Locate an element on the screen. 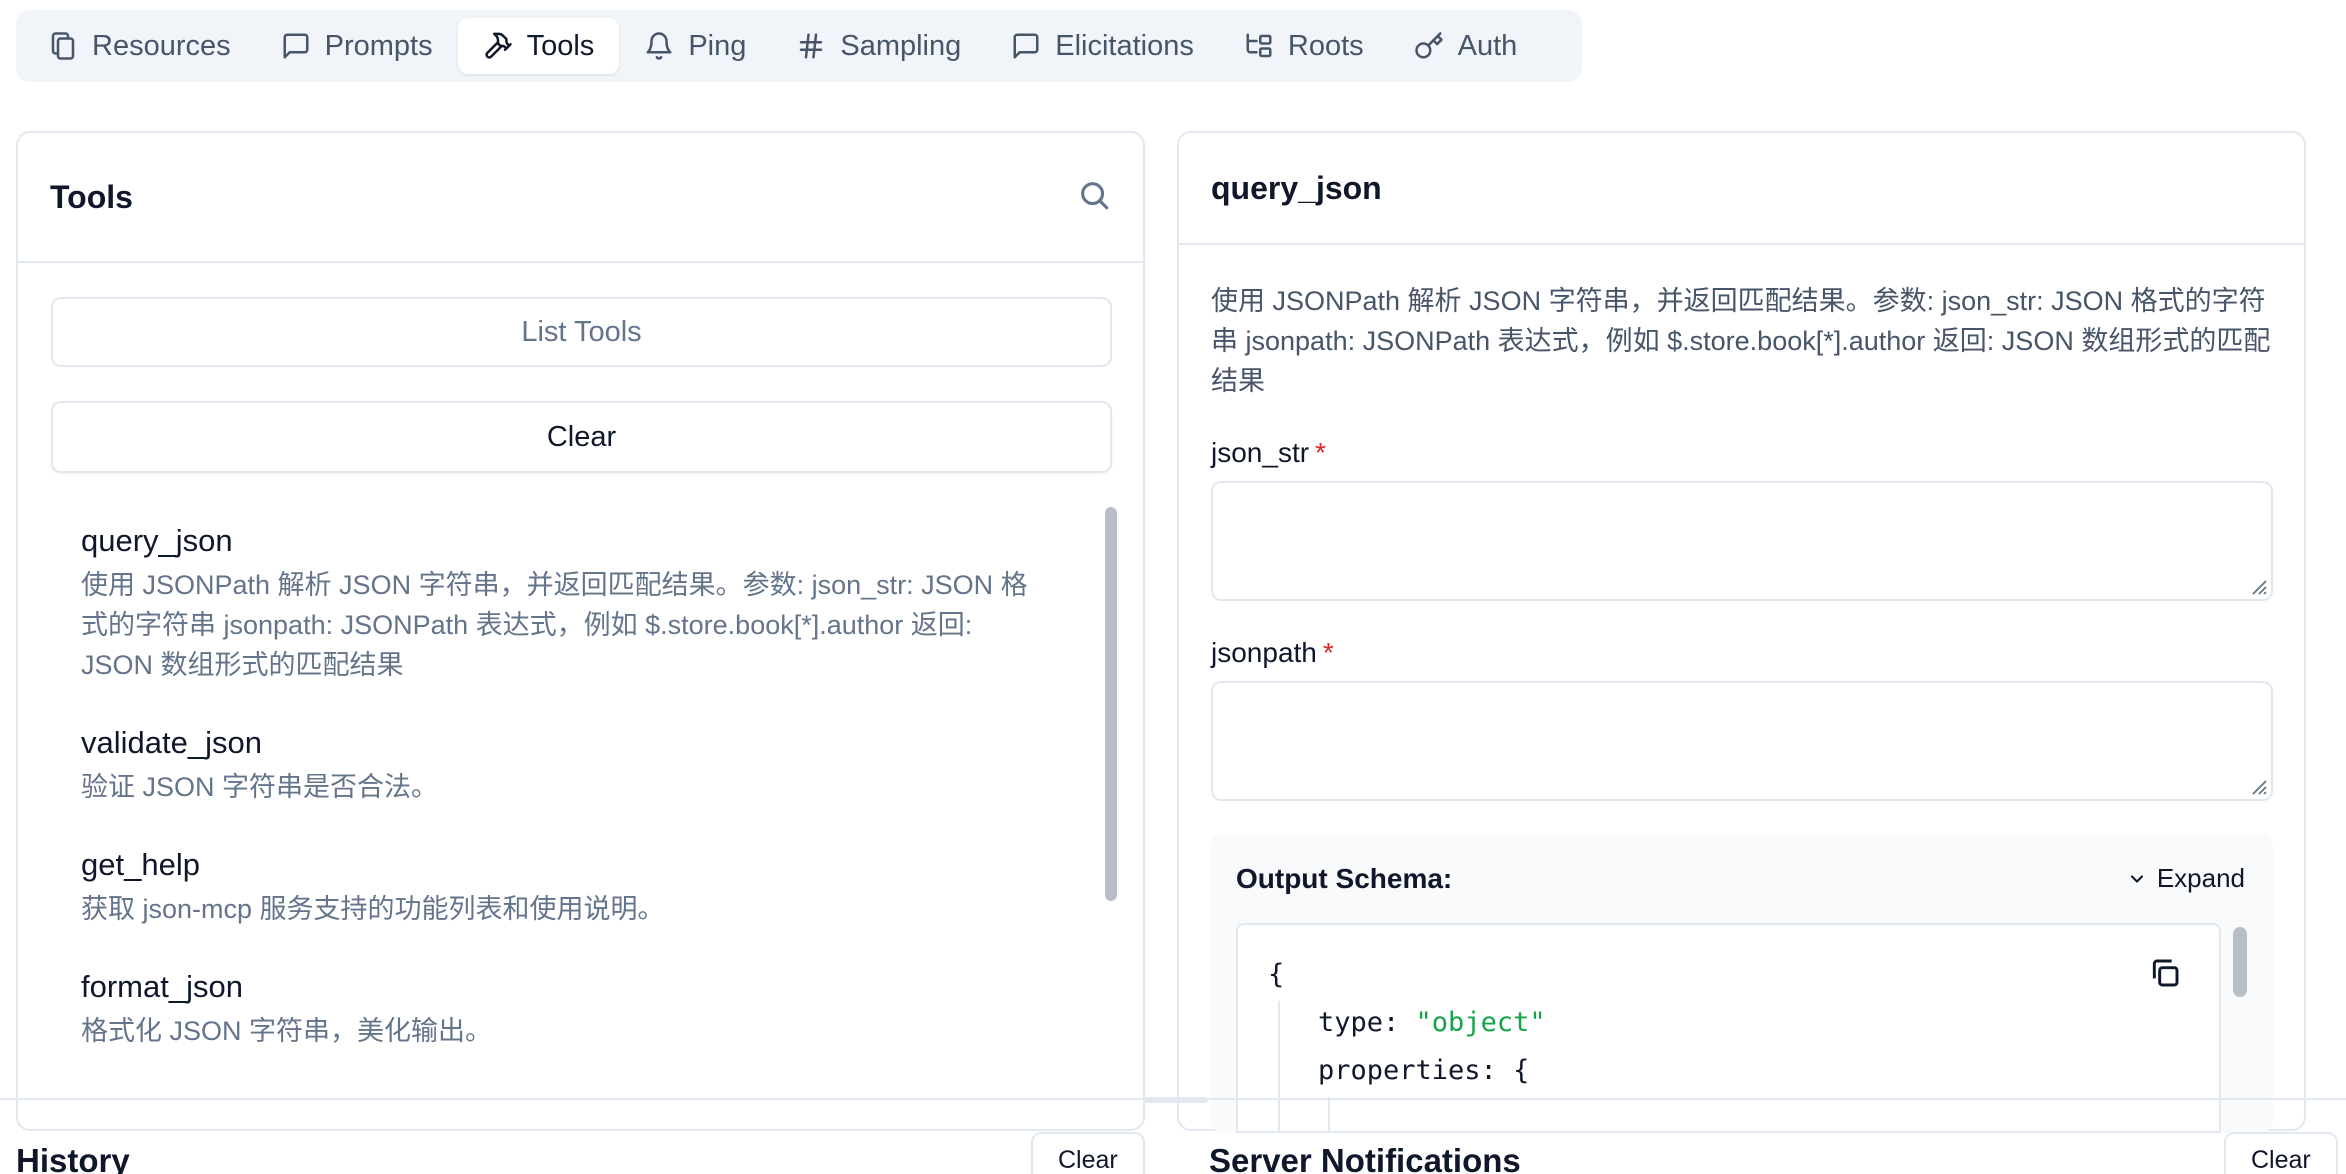 This screenshot has width=2346, height=1174. tool-item-format-json: format_json 格式化 JSON 字符串，美化输出。 is located at coordinates (571, 1010).